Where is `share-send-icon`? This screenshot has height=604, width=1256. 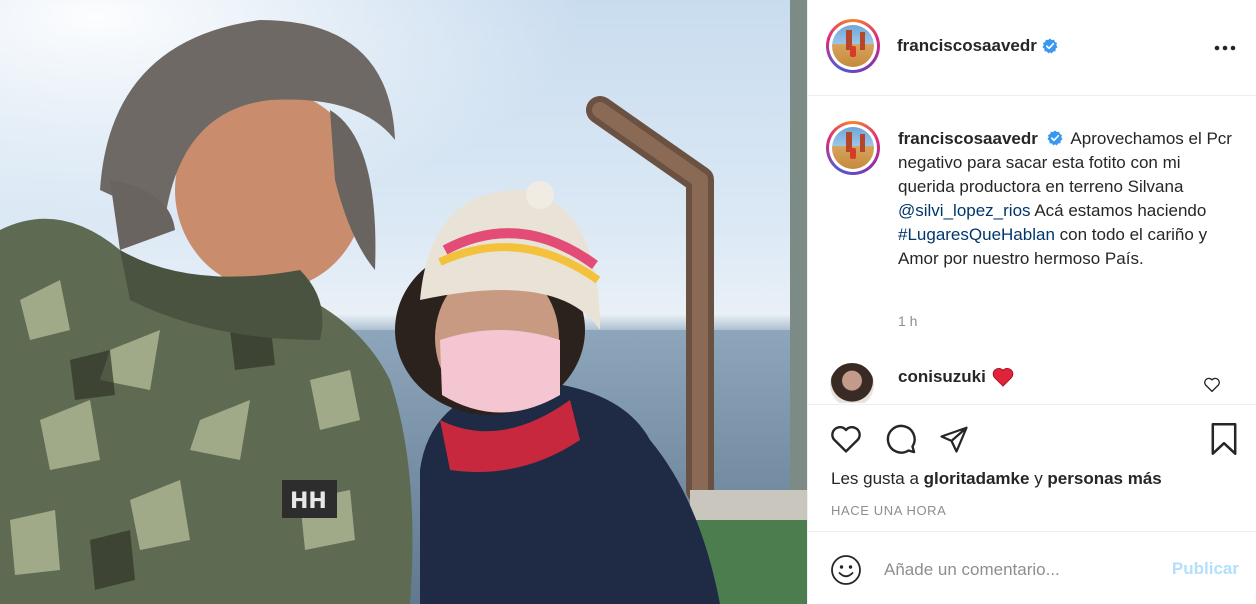
share-send-icon is located at coordinates (954, 439).